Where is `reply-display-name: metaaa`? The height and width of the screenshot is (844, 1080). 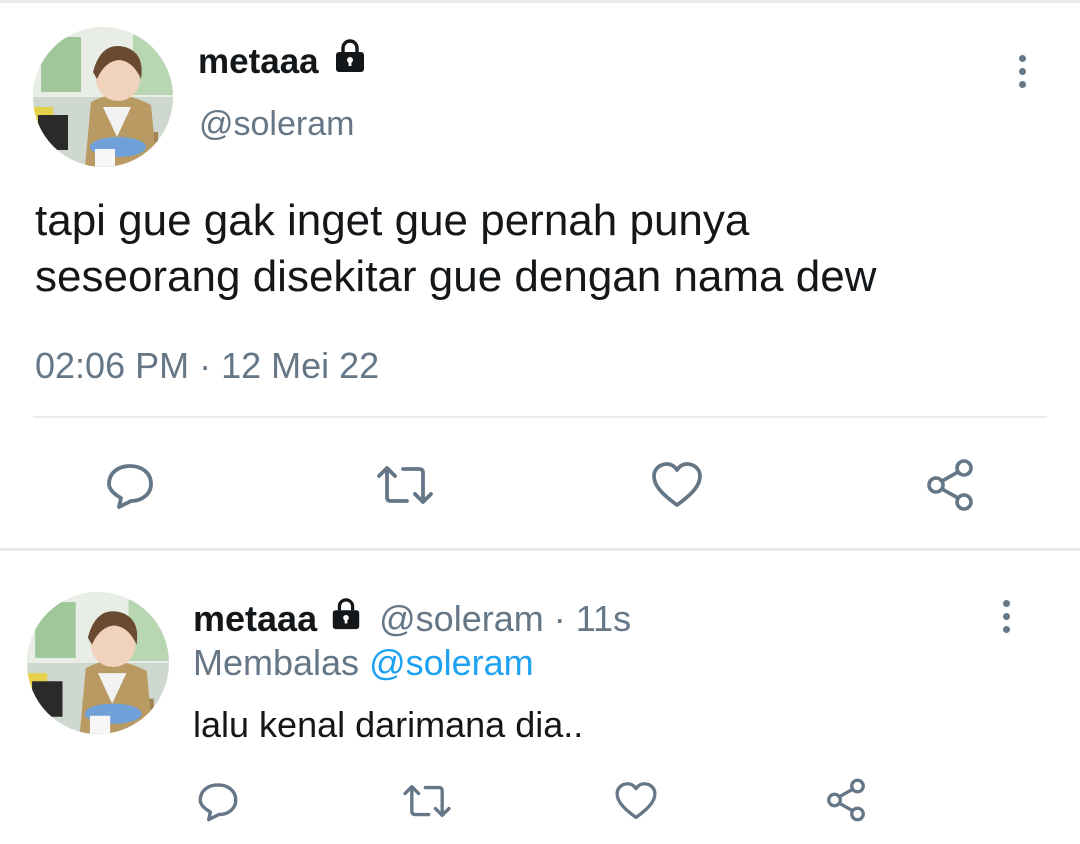
reply-display-name: metaaa is located at coordinates (255, 618).